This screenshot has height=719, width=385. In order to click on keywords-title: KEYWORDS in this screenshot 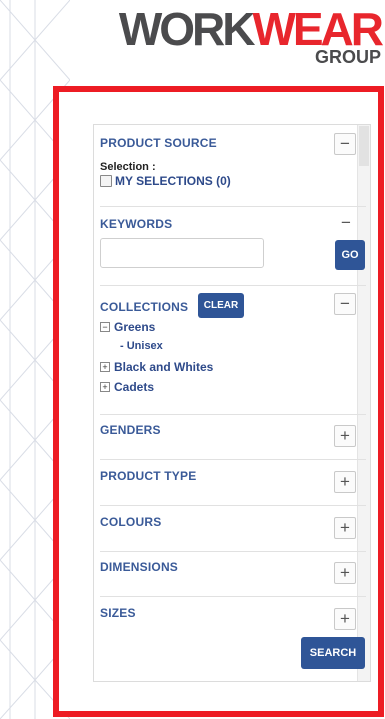, I will do `click(136, 224)`.